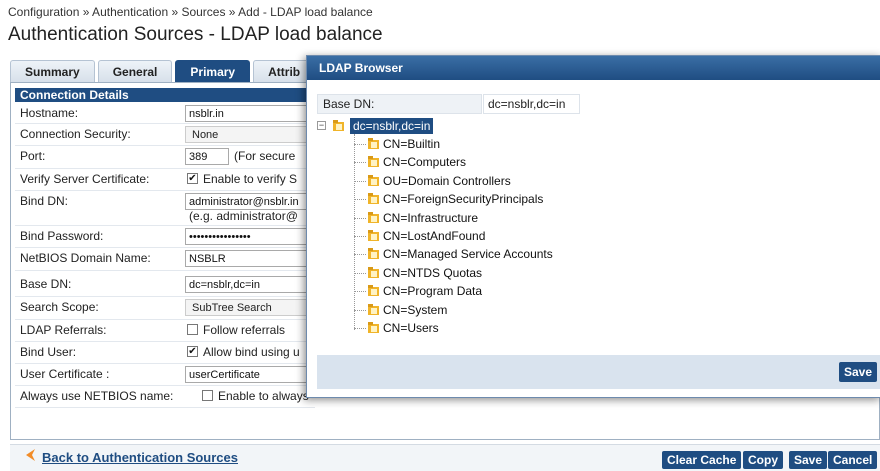 Image resolution: width=880 pixels, height=471 pixels. I want to click on tree-node-label: CN=Builtin, so click(411, 144).